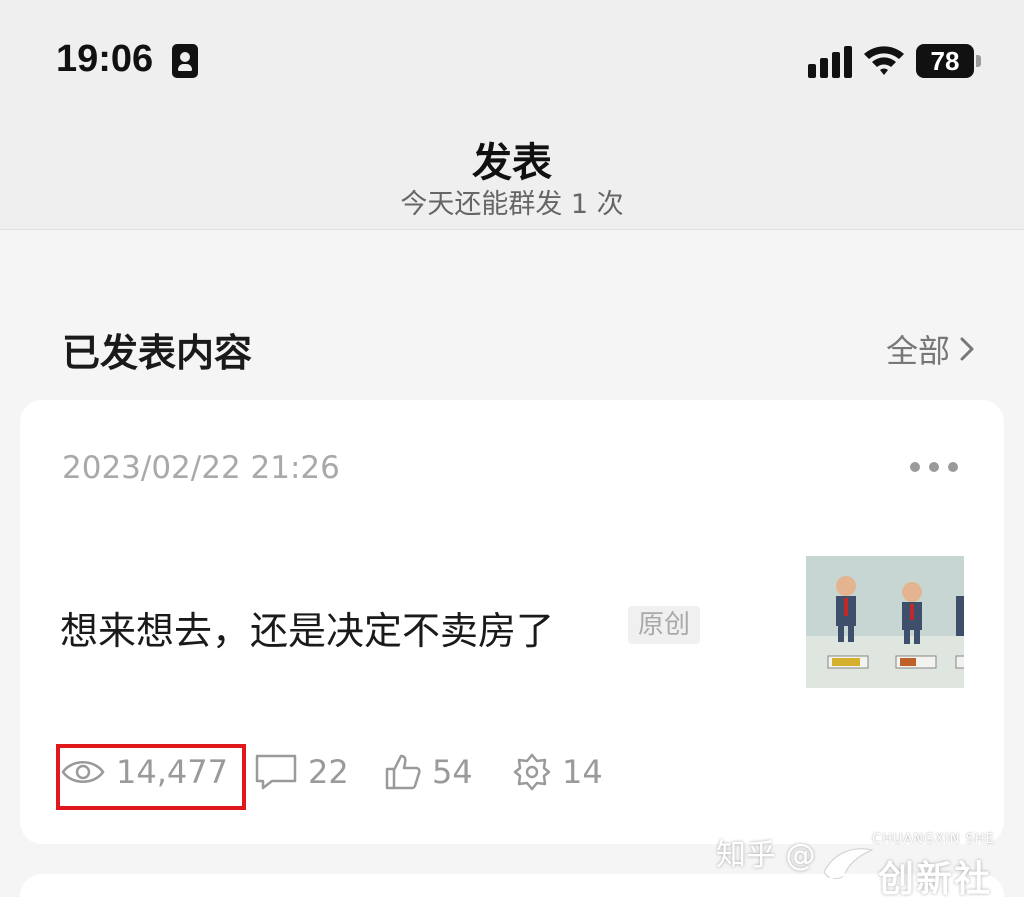 This screenshot has height=897, width=1024. Describe the element at coordinates (884, 60) in the screenshot. I see `wifi-icon` at that location.